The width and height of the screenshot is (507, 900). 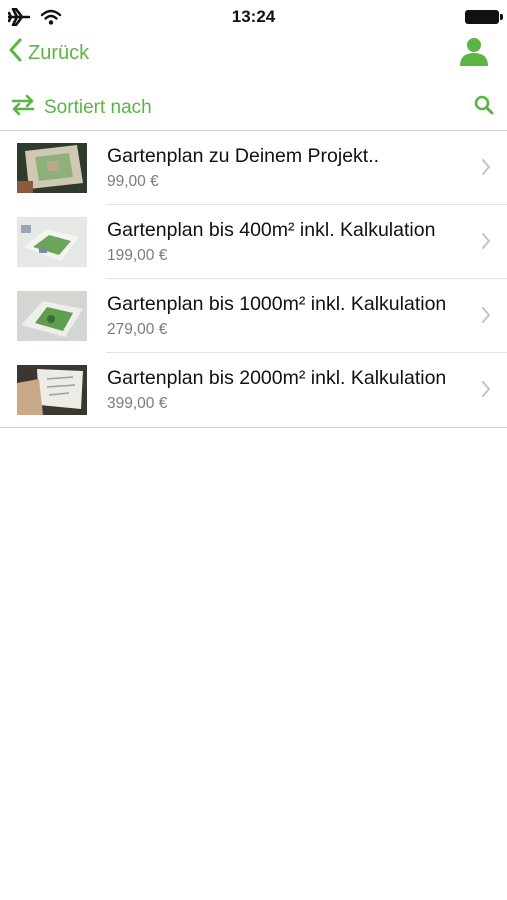 What do you see at coordinates (474, 53) in the screenshot?
I see `user-icon` at bounding box center [474, 53].